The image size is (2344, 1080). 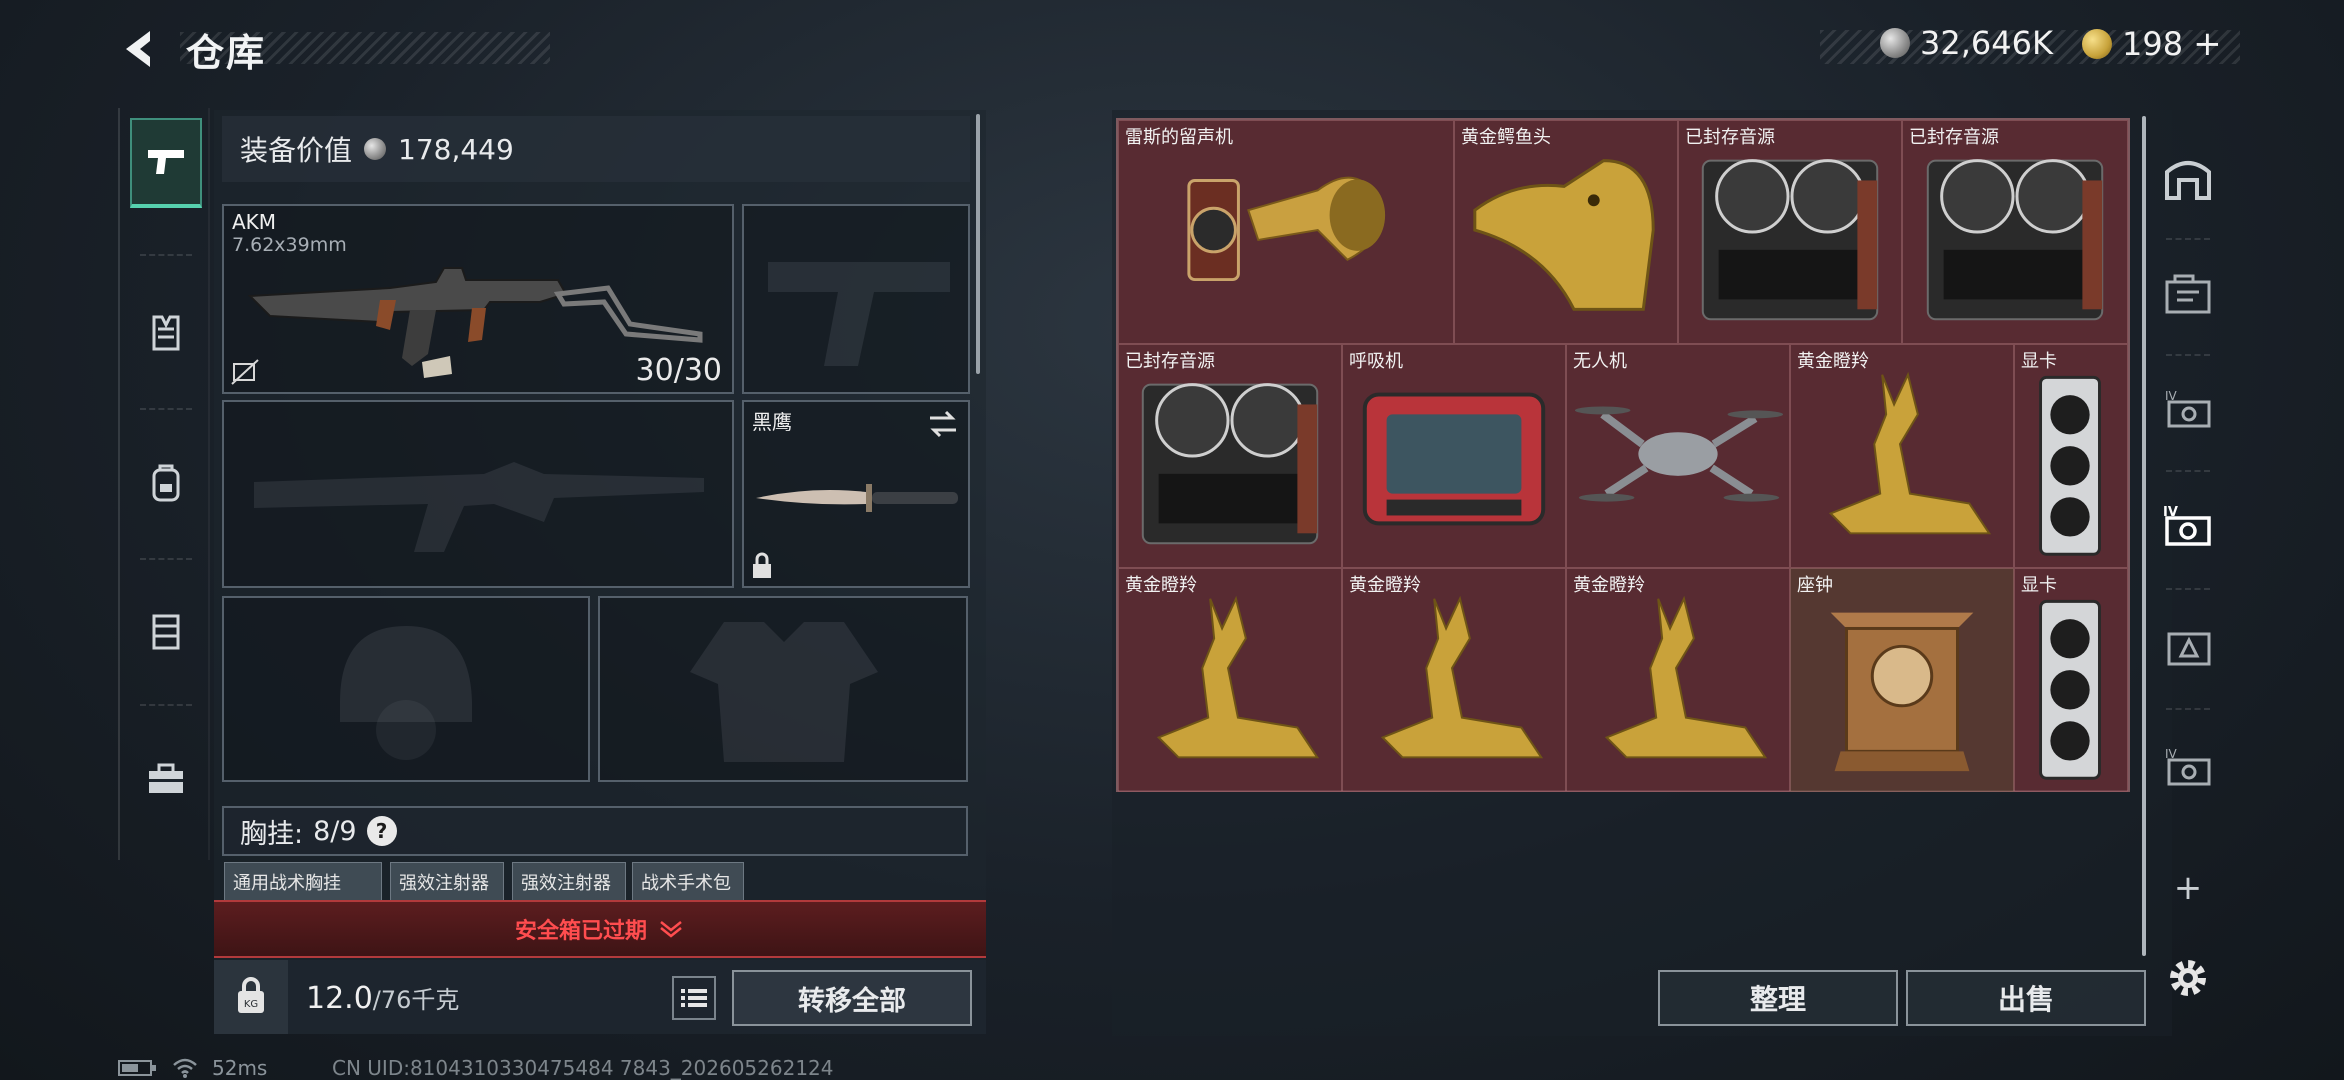 What do you see at coordinates (166, 163) in the screenshot?
I see `rail-weapons` at bounding box center [166, 163].